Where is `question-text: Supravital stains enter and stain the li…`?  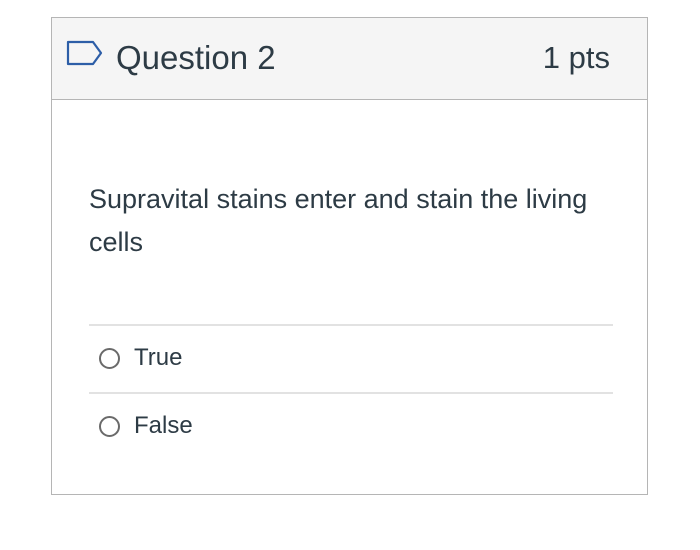
question-text: Supravital stains enter and stain the li… is located at coordinates (338, 220).